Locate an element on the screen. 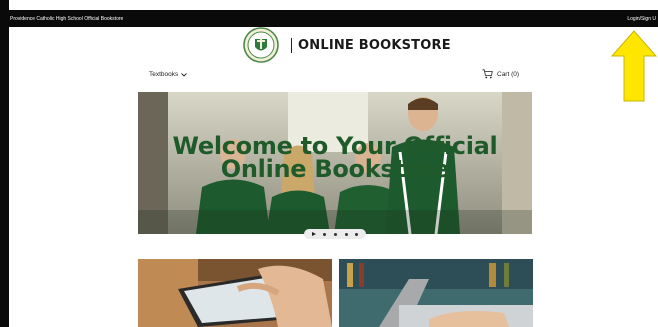 Image resolution: width=658 pixels, height=327 pixels. site-title: ONLINE BOOKSTORE is located at coordinates (374, 45).